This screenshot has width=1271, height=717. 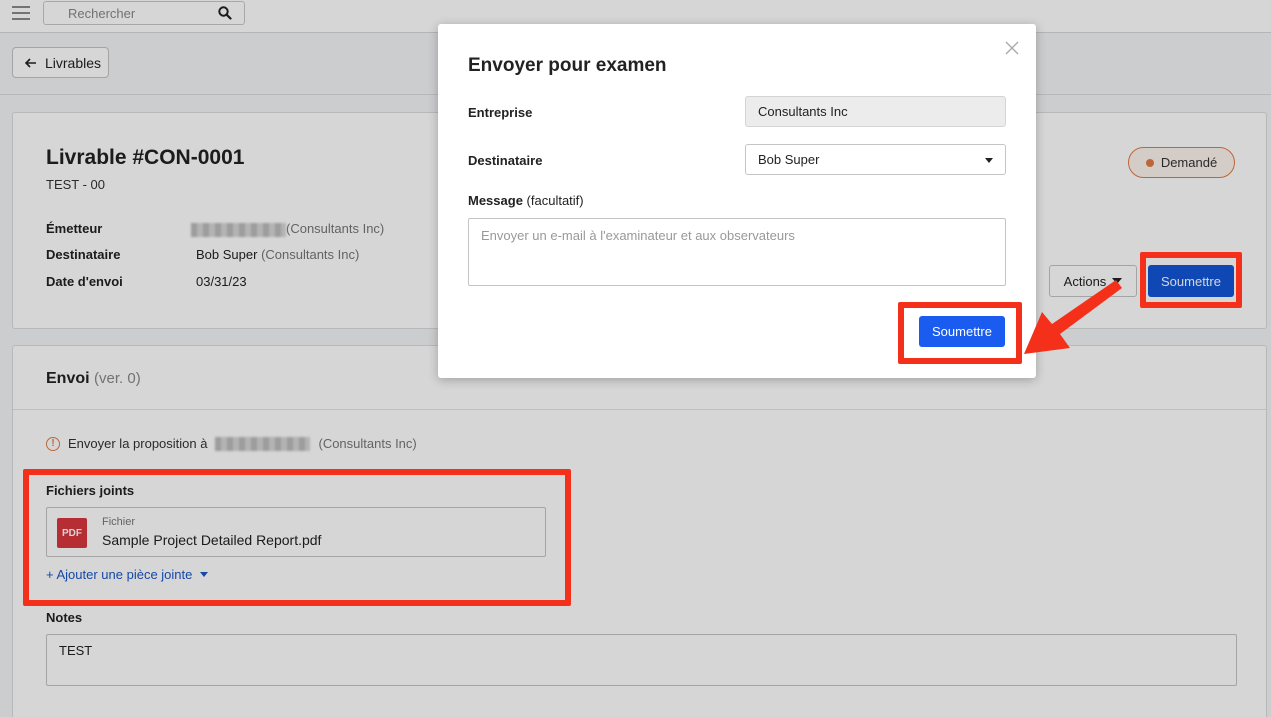 I want to click on message-optional-label: (facultatif), so click(x=555, y=200).